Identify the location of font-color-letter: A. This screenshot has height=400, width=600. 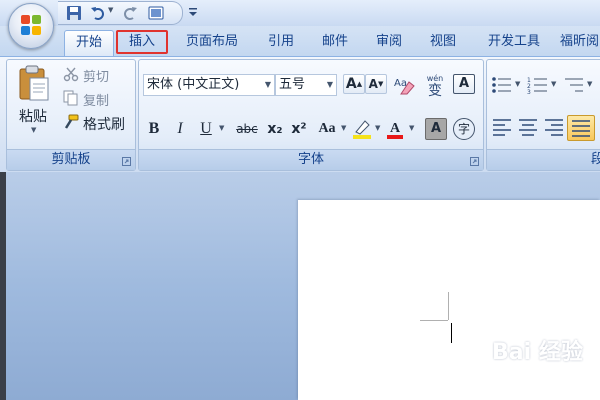
(395, 128).